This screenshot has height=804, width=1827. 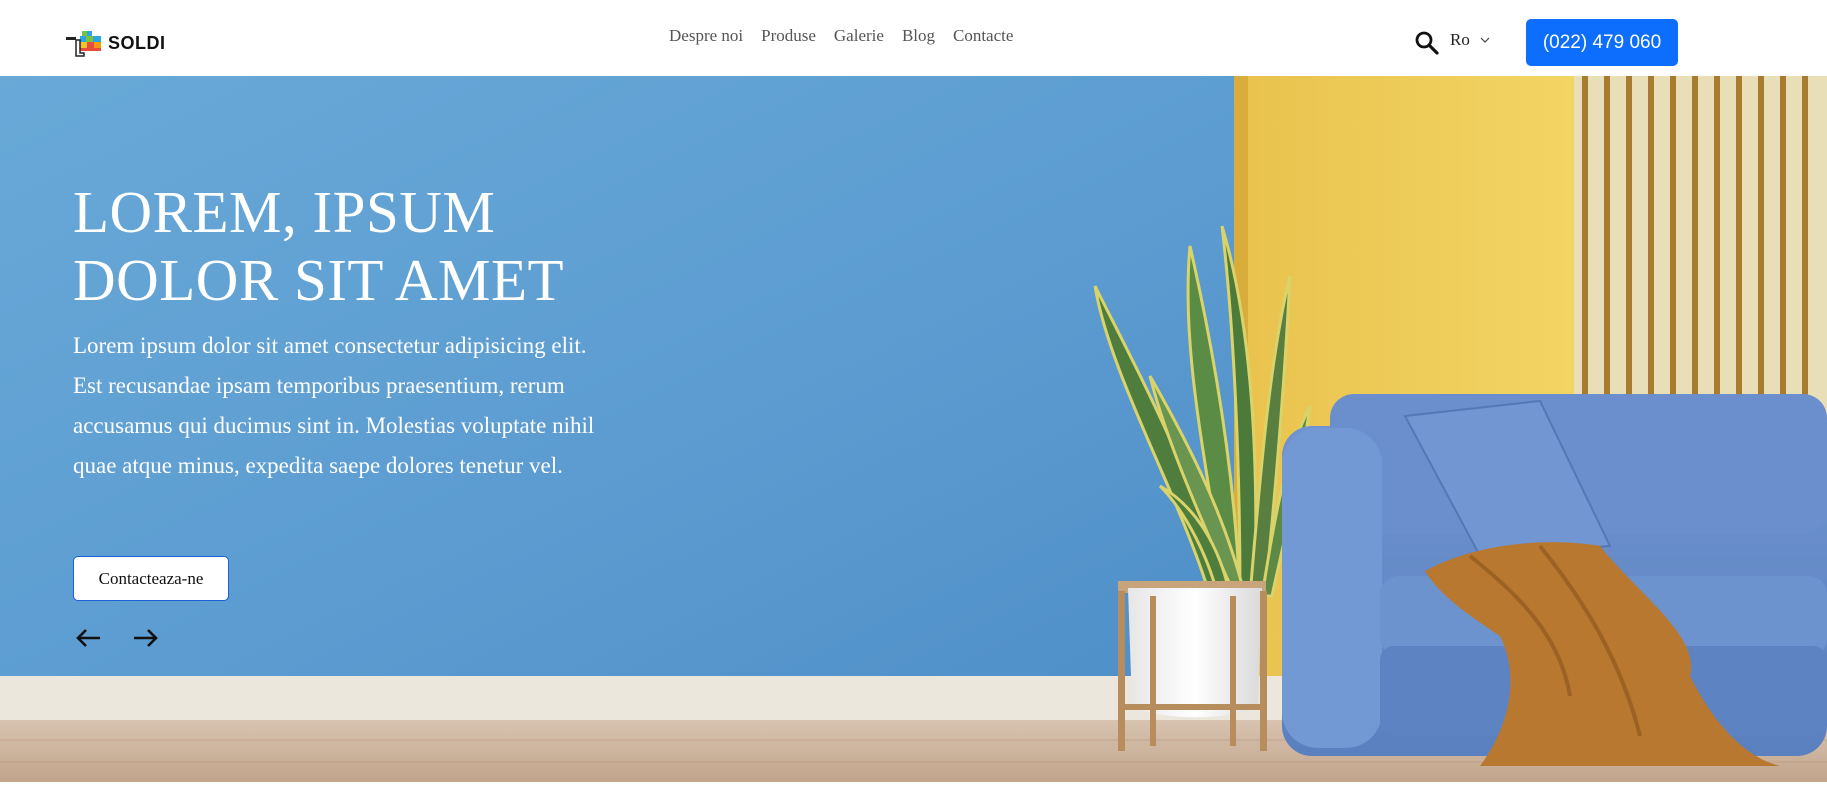 What do you see at coordinates (1602, 42) in the screenshot?
I see `phone-button: (022) 479 060` at bounding box center [1602, 42].